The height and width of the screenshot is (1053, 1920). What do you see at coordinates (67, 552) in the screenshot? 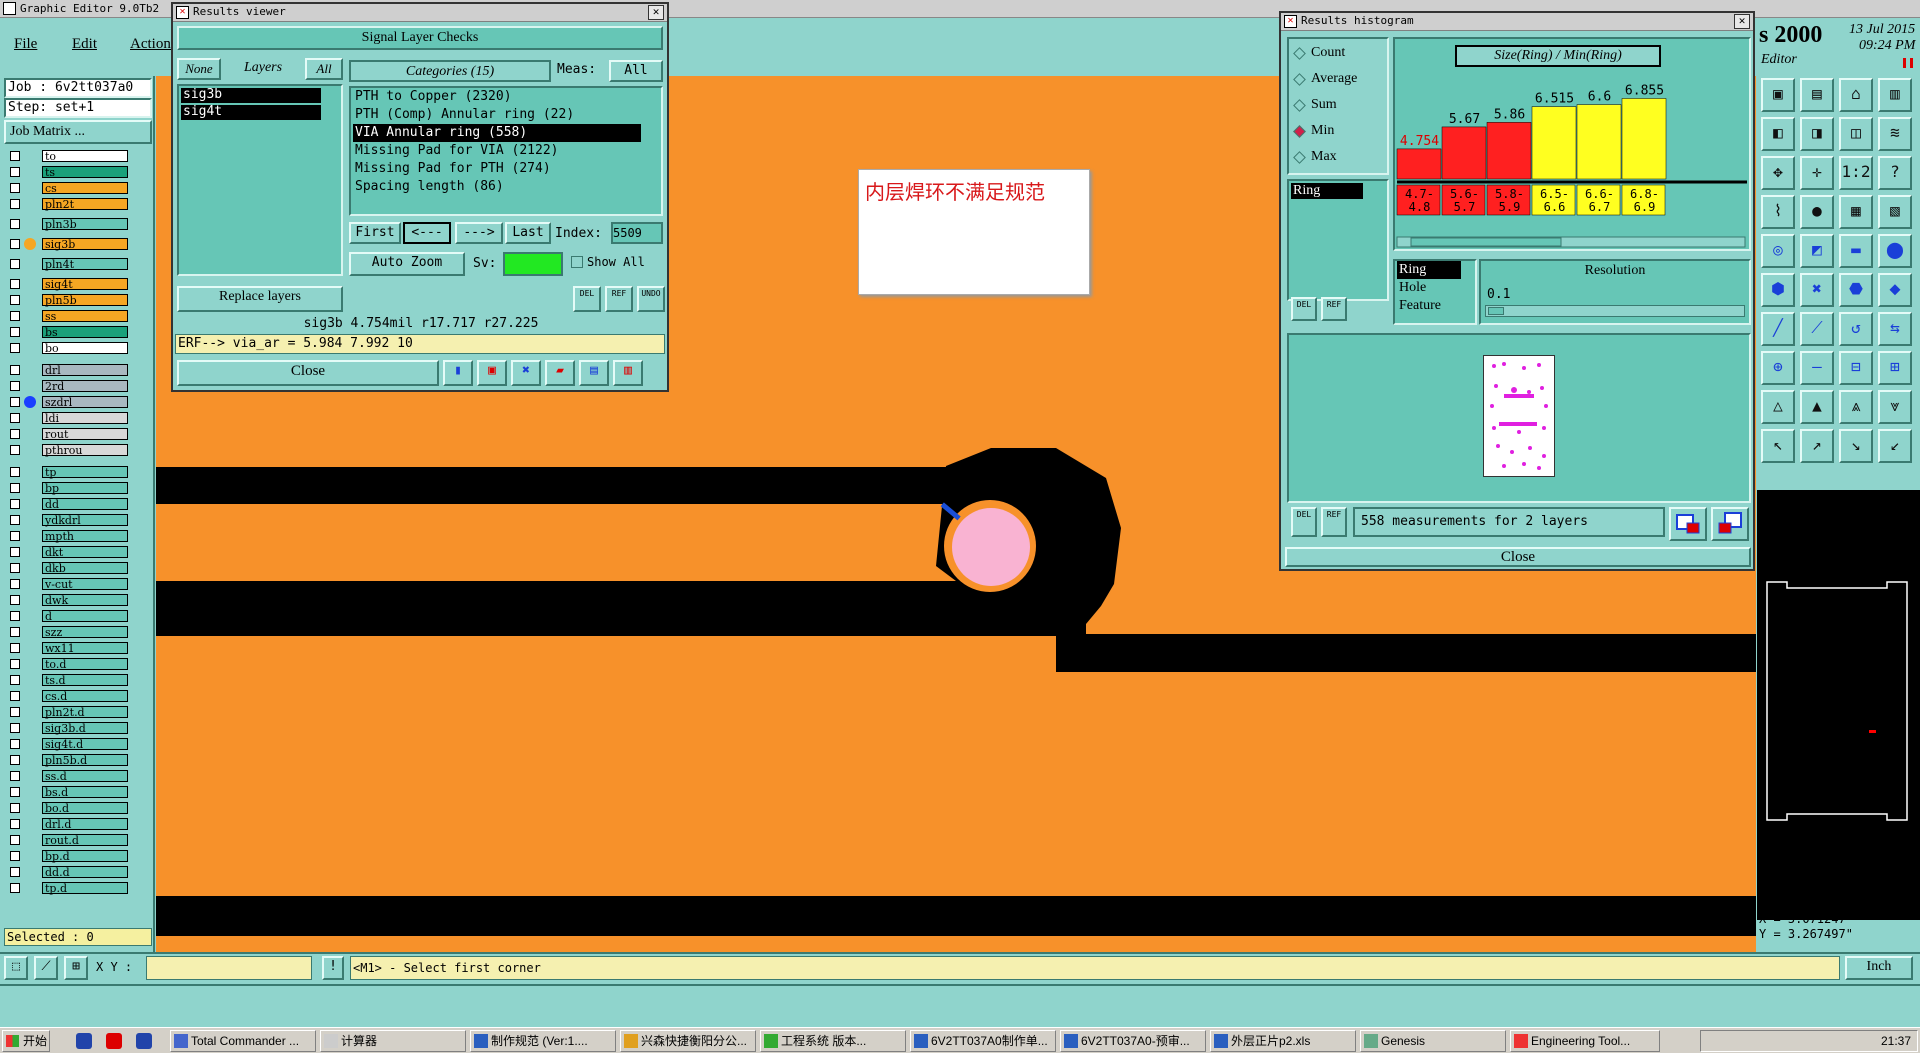
I see `layer-row-dkt: dkt` at bounding box center [67, 552].